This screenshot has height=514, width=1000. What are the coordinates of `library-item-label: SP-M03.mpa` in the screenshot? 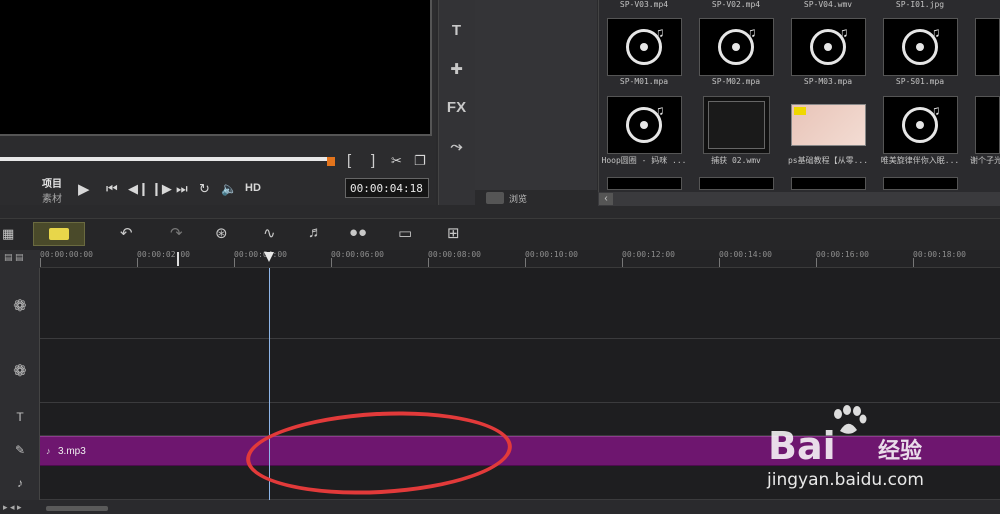 It's located at (828, 81).